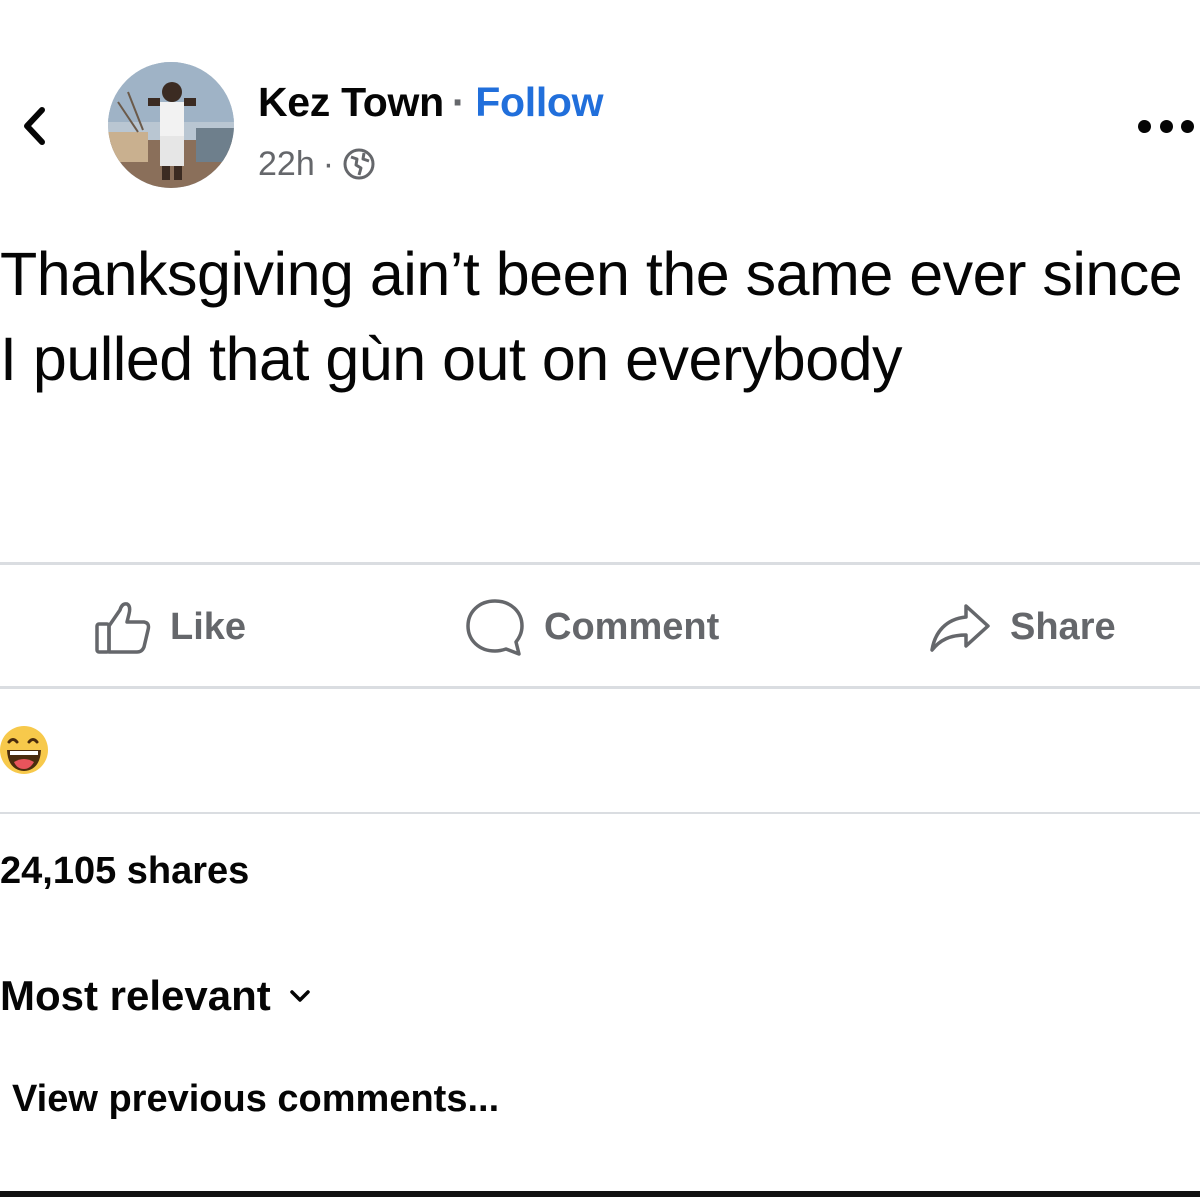 This screenshot has width=1200, height=1197. Describe the element at coordinates (495, 627) in the screenshot. I see `comment-bubble-icon` at that location.